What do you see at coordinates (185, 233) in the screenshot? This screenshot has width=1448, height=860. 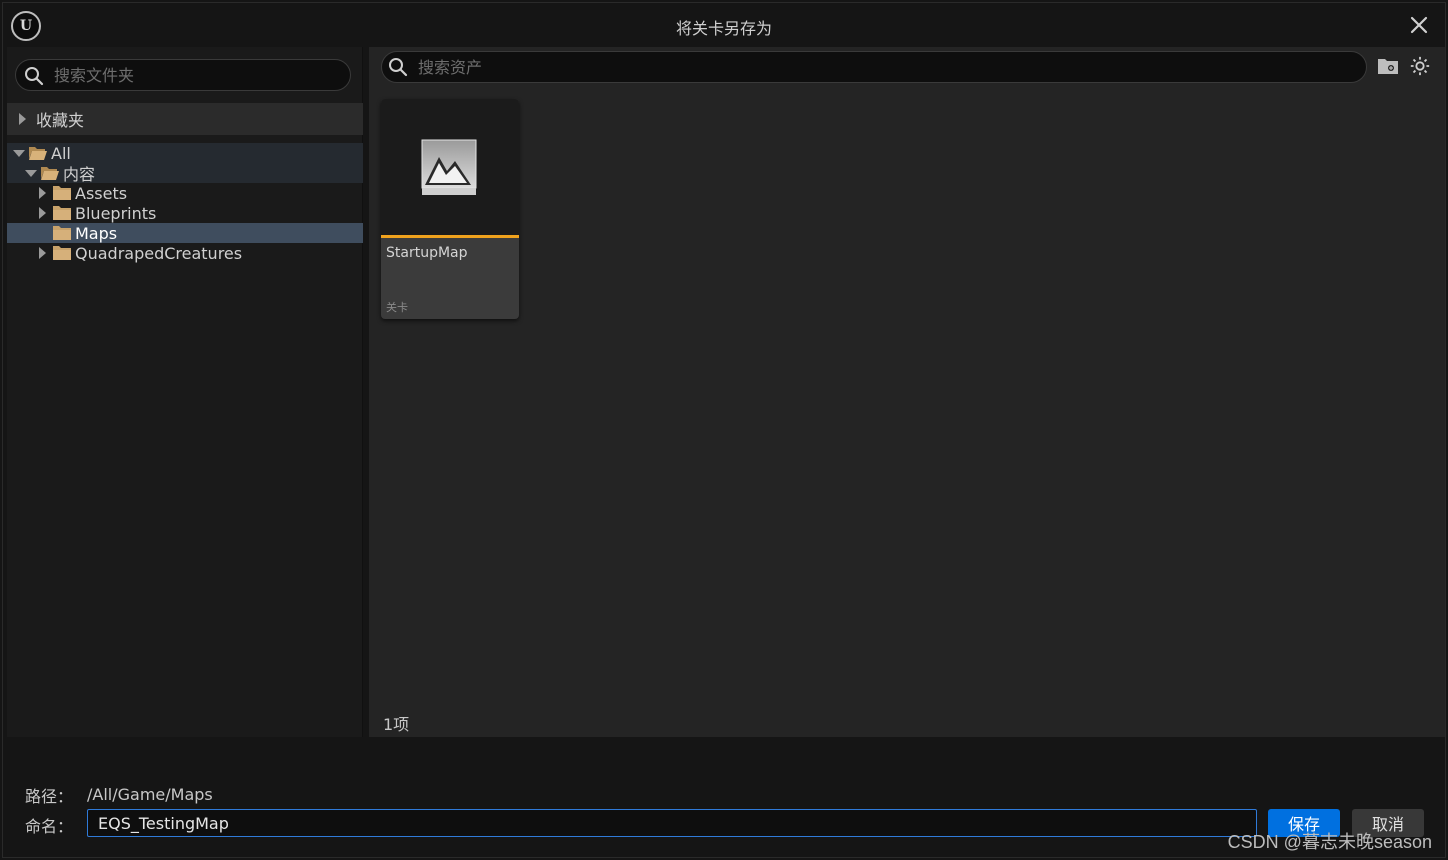 I see `tree-item-maps: Maps` at bounding box center [185, 233].